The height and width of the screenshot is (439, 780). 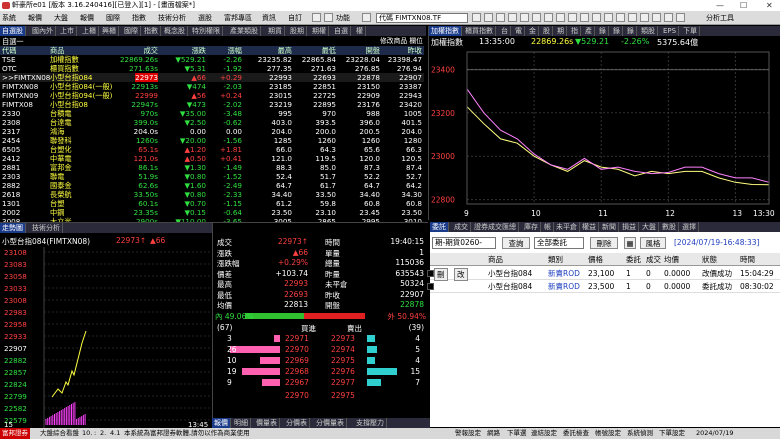 What do you see at coordinates (238, 18) in the screenshot?
I see `menu-fubon: 富邦專區` at bounding box center [238, 18].